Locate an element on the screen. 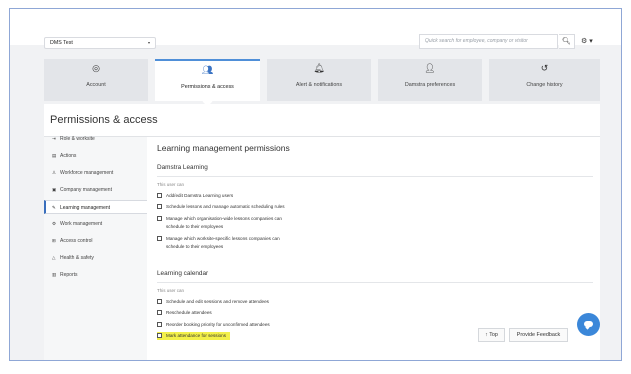 Image resolution: width=631 pixels, height=374 pixels. provide-feedback-button: Provide Feedback is located at coordinates (538, 335).